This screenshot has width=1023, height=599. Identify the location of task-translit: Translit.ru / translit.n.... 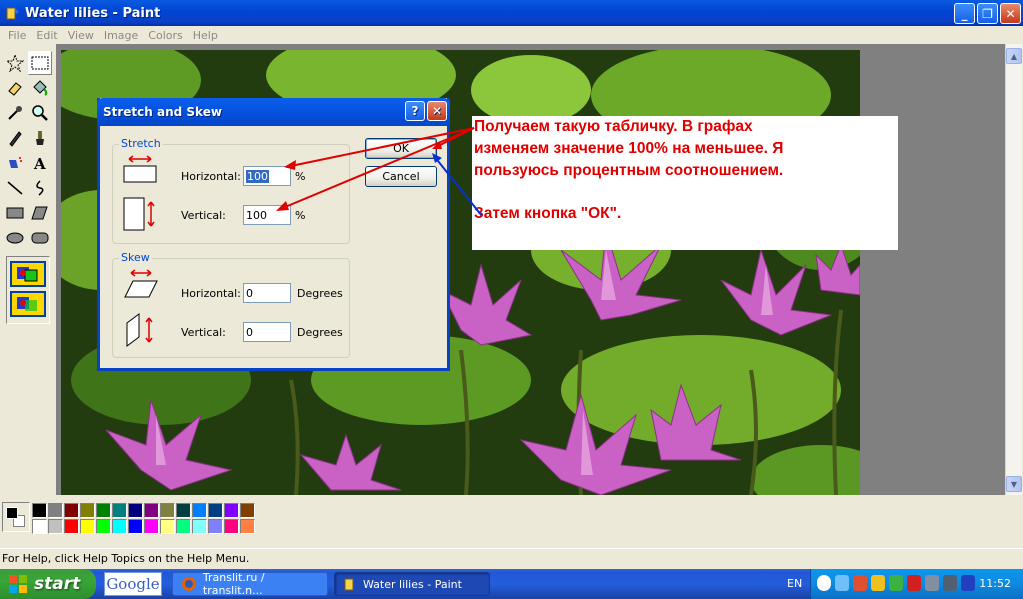
(250, 584).